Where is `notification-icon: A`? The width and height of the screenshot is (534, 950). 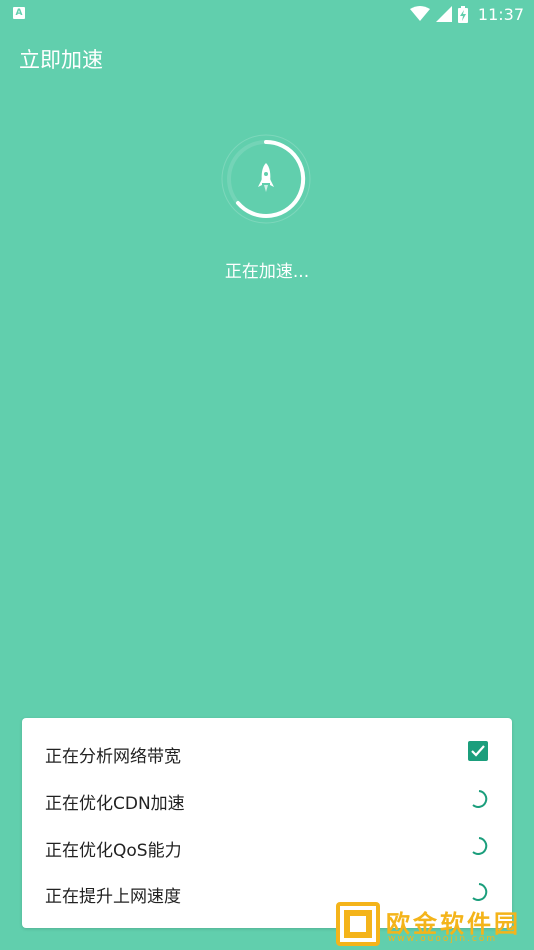 notification-icon: A is located at coordinates (19, 13).